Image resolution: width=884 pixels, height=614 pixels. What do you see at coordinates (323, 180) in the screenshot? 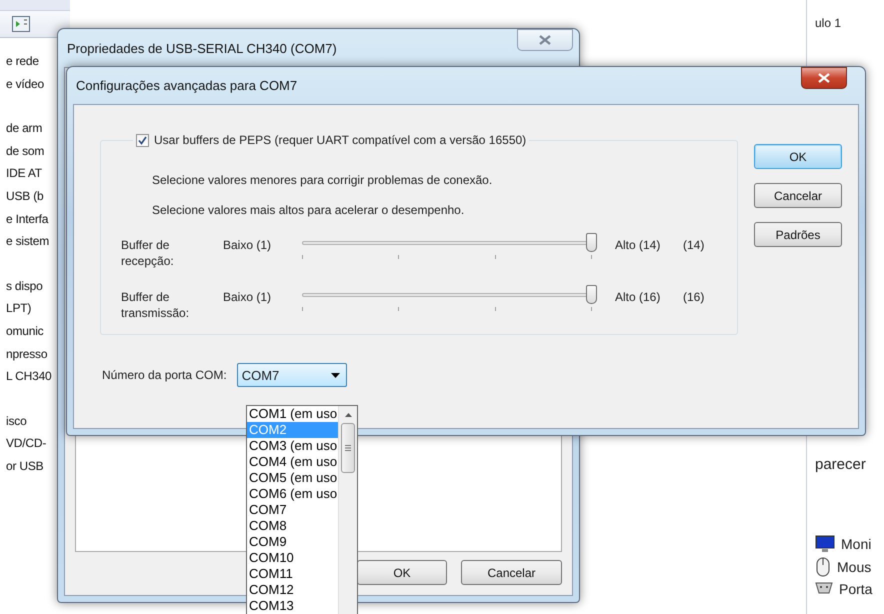
I see `hint-text: Selecione valores menores para corrigir problemas de conexão.` at bounding box center [323, 180].